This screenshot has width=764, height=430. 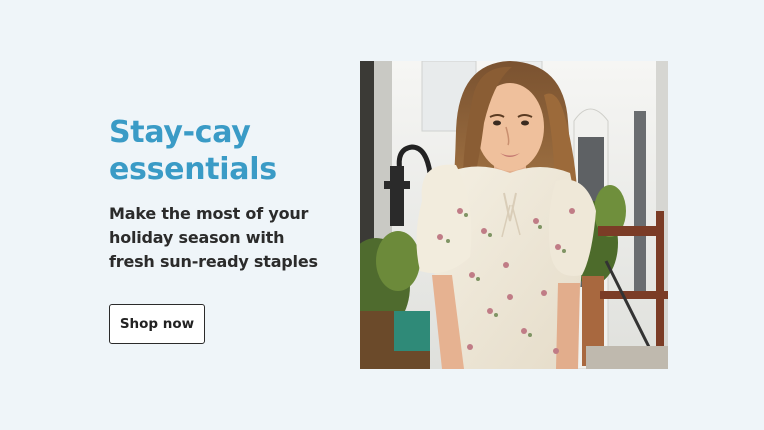 I want to click on shop-now-button: Shop now, so click(x=157, y=324).